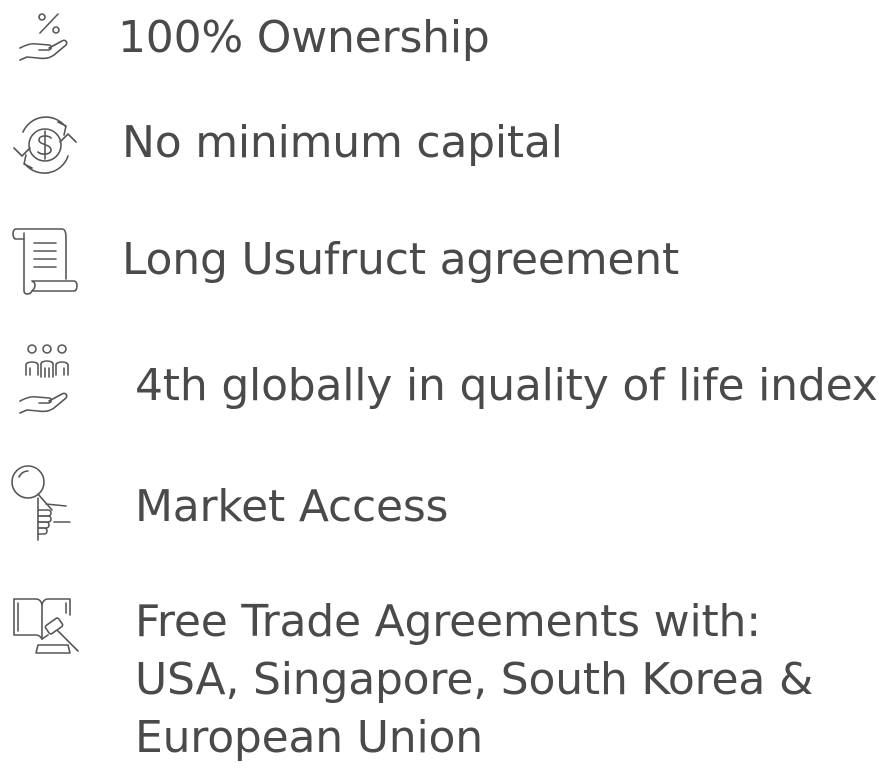  Describe the element at coordinates (304, 37) in the screenshot. I see `benefit-label: 100% Ownership` at that location.